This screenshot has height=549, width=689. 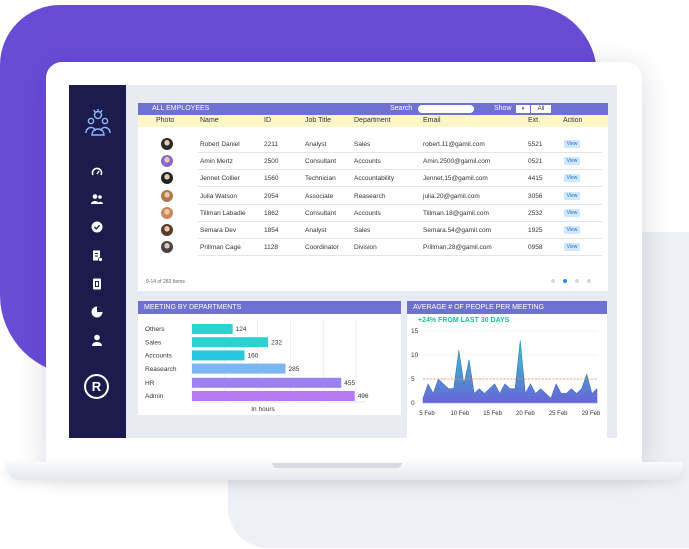 I want to click on employees-header: ALL EMPLOYEES Search Show ▾ All, so click(x=373, y=109).